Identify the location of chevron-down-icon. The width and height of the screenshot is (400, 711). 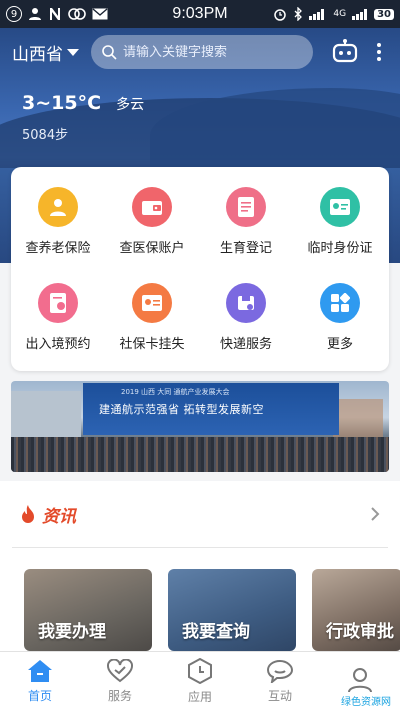
(73, 52).